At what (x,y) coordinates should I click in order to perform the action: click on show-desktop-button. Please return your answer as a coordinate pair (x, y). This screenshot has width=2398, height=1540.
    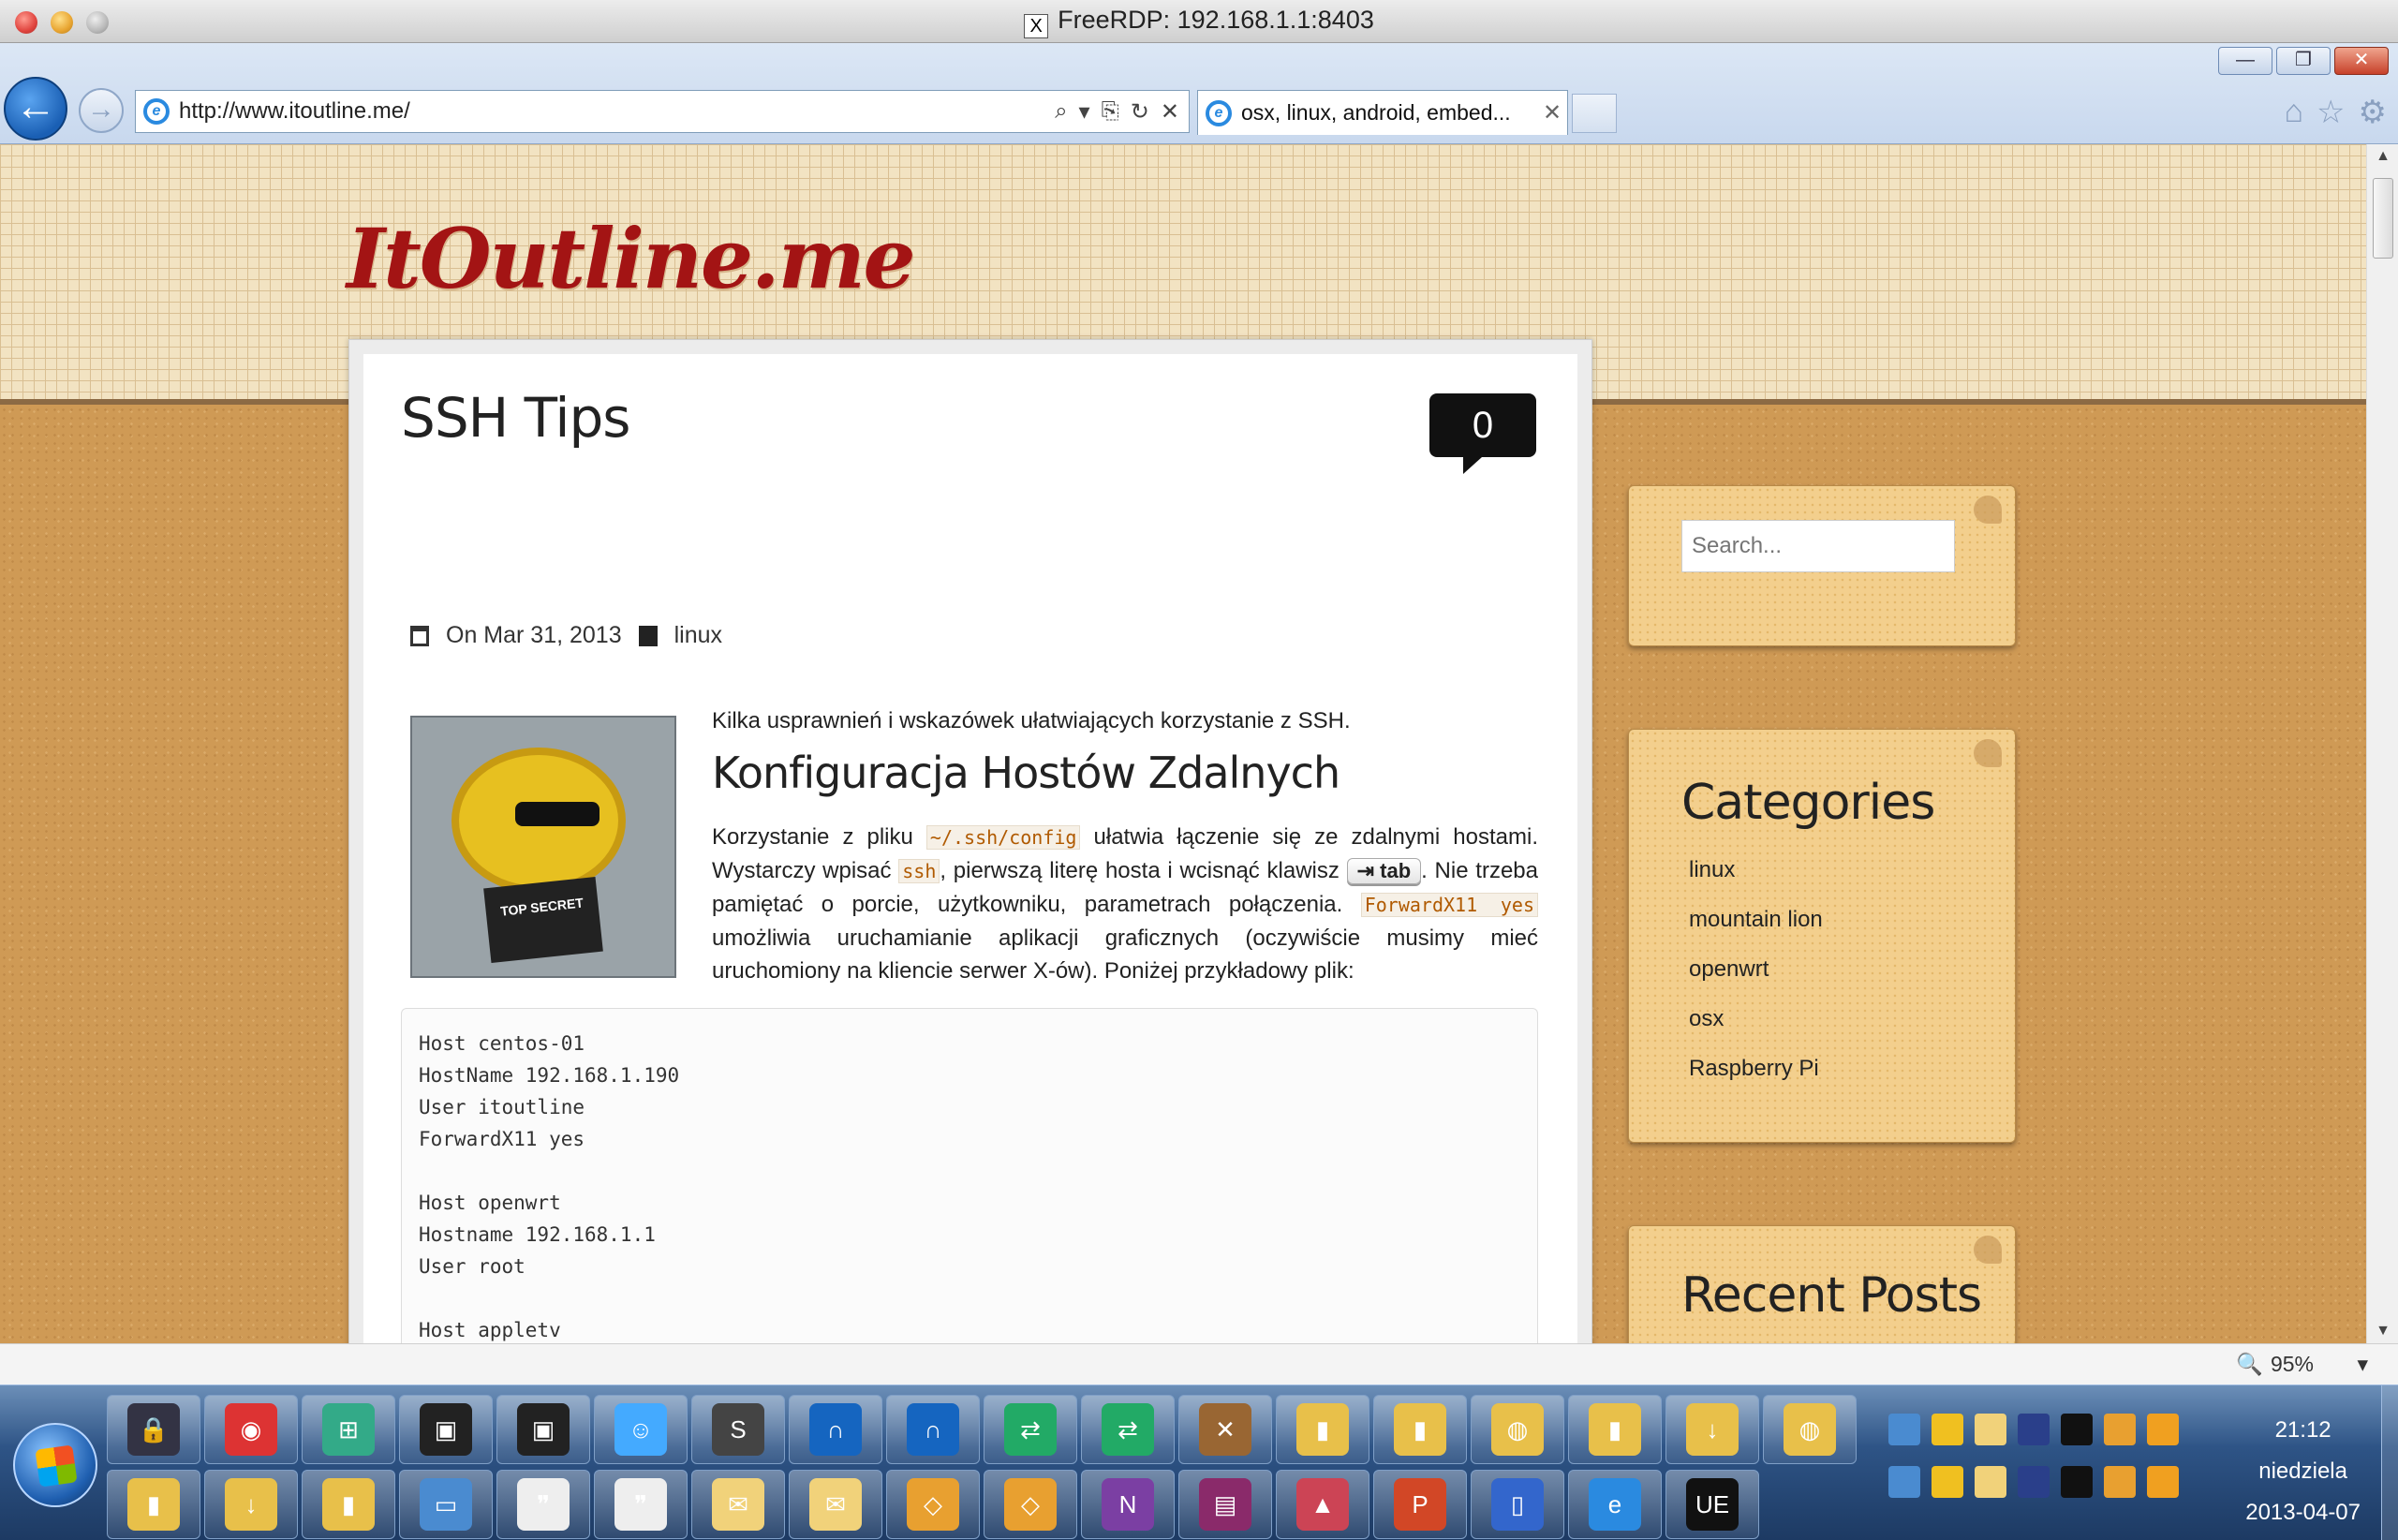
    Looking at the image, I should click on (2389, 1462).